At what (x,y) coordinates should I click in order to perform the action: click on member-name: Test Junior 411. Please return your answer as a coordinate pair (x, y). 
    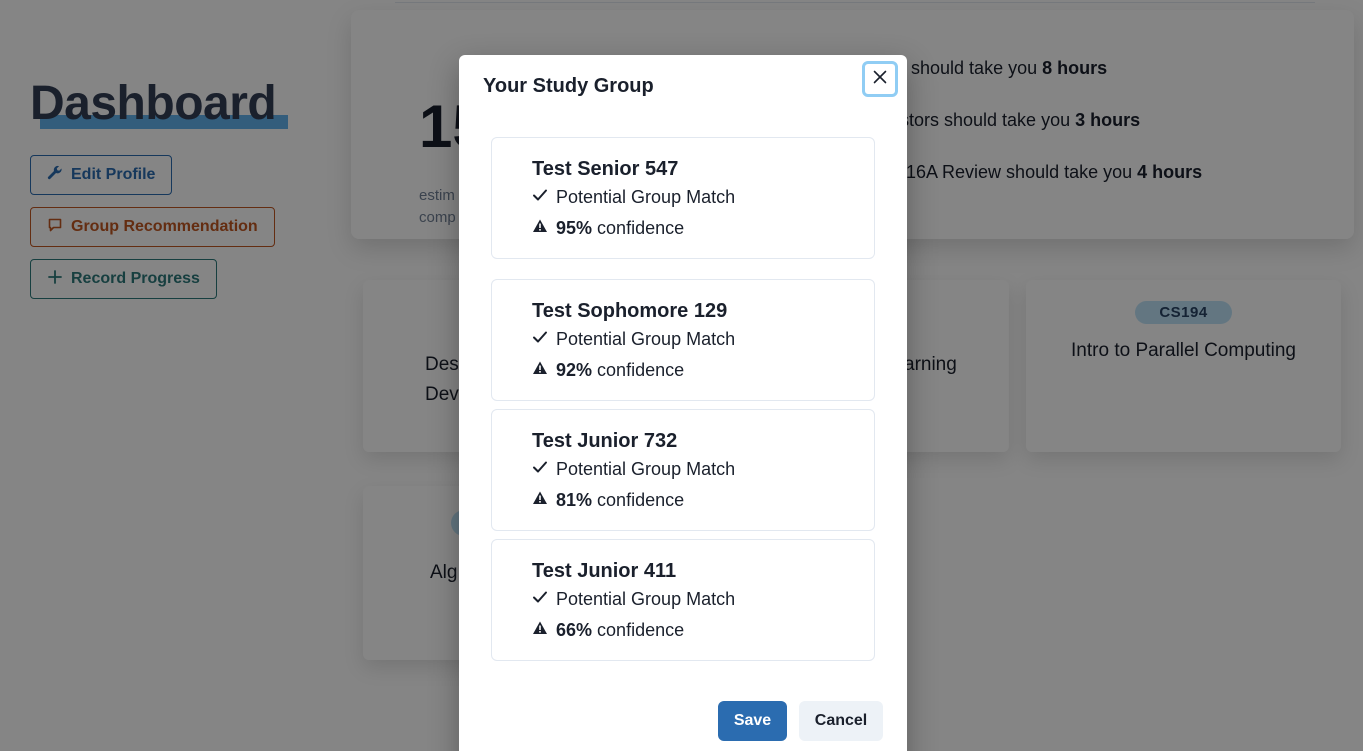
    Looking at the image, I should click on (604, 571).